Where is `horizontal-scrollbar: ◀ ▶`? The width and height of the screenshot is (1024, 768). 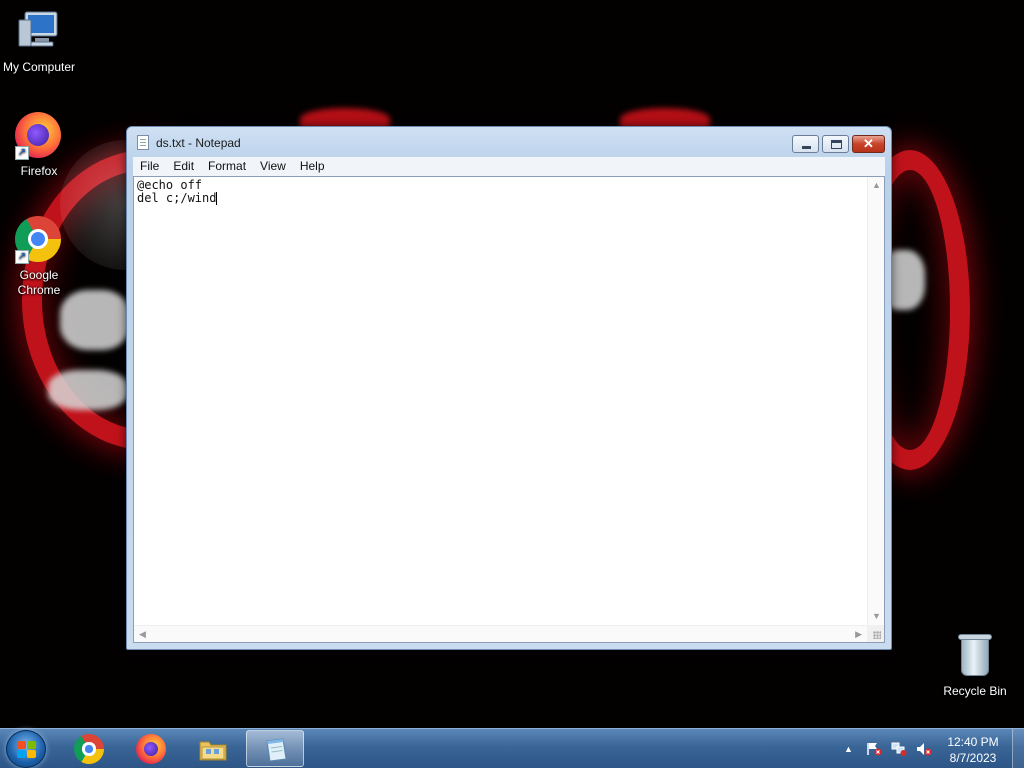 horizontal-scrollbar: ◀ ▶ is located at coordinates (500, 633).